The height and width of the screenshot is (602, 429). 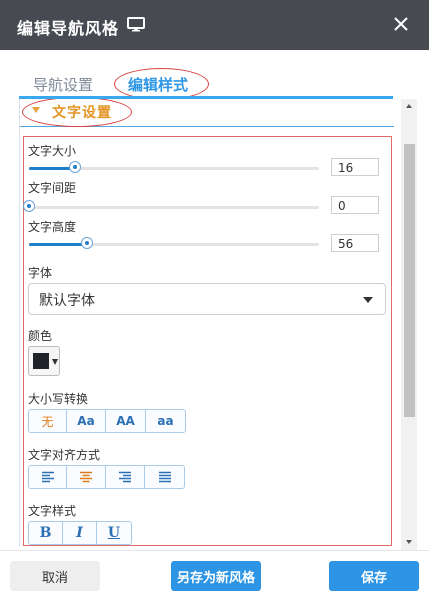 What do you see at coordinates (174, 243) in the screenshot?
I see `line-height-slider` at bounding box center [174, 243].